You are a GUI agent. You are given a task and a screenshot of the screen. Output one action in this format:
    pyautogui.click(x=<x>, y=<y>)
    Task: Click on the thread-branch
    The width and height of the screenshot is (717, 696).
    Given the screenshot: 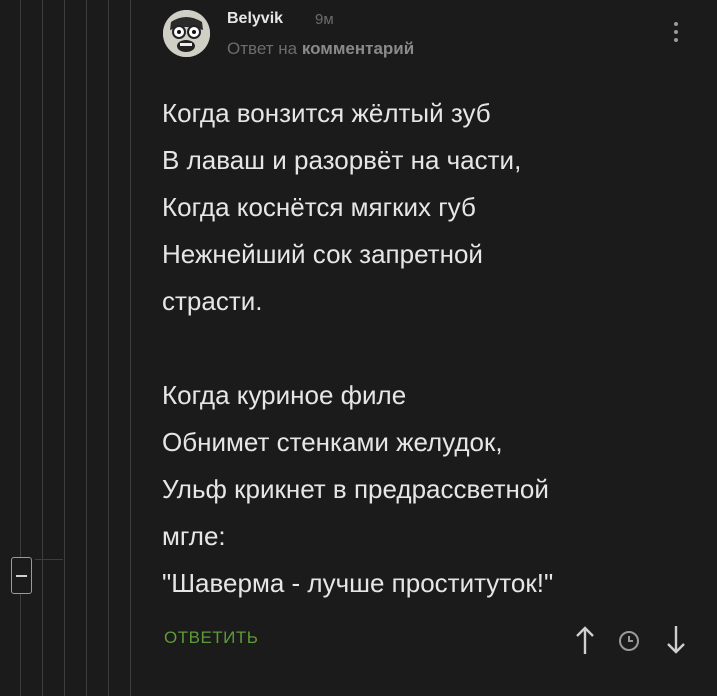 What is the action you would take?
    pyautogui.click(x=49, y=559)
    